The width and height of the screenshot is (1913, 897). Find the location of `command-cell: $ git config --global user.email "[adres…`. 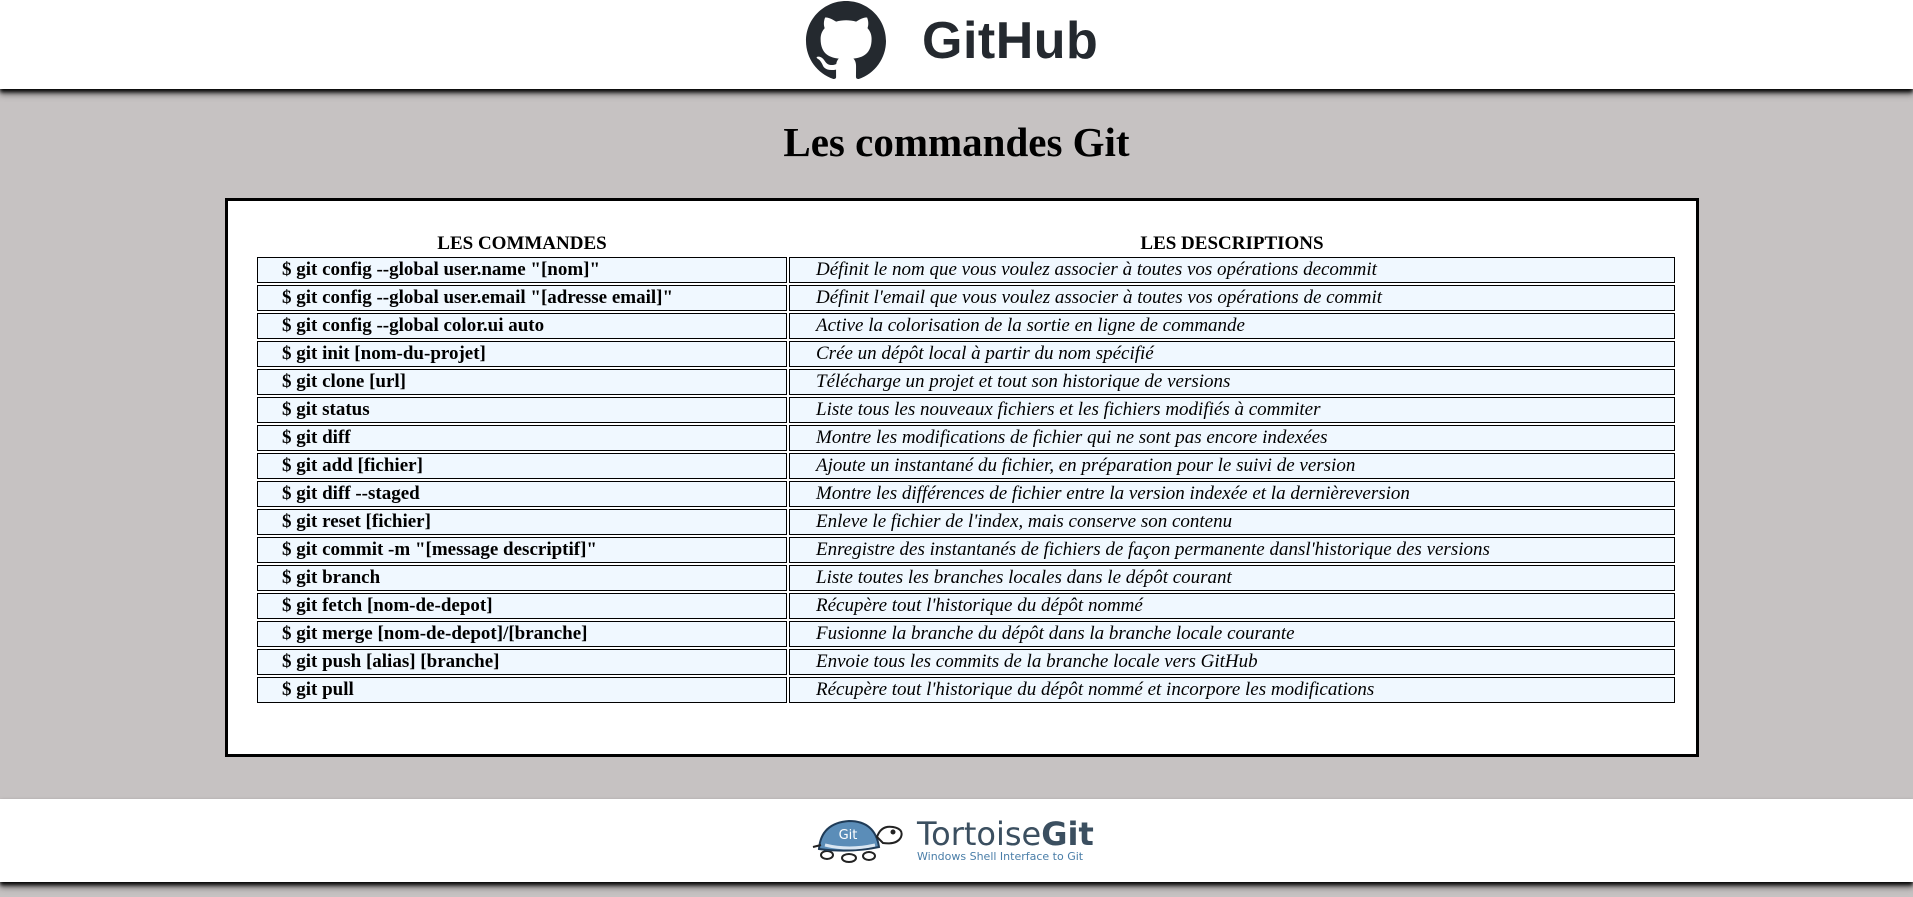

command-cell: $ git config --global user.email "[adres… is located at coordinates (522, 298).